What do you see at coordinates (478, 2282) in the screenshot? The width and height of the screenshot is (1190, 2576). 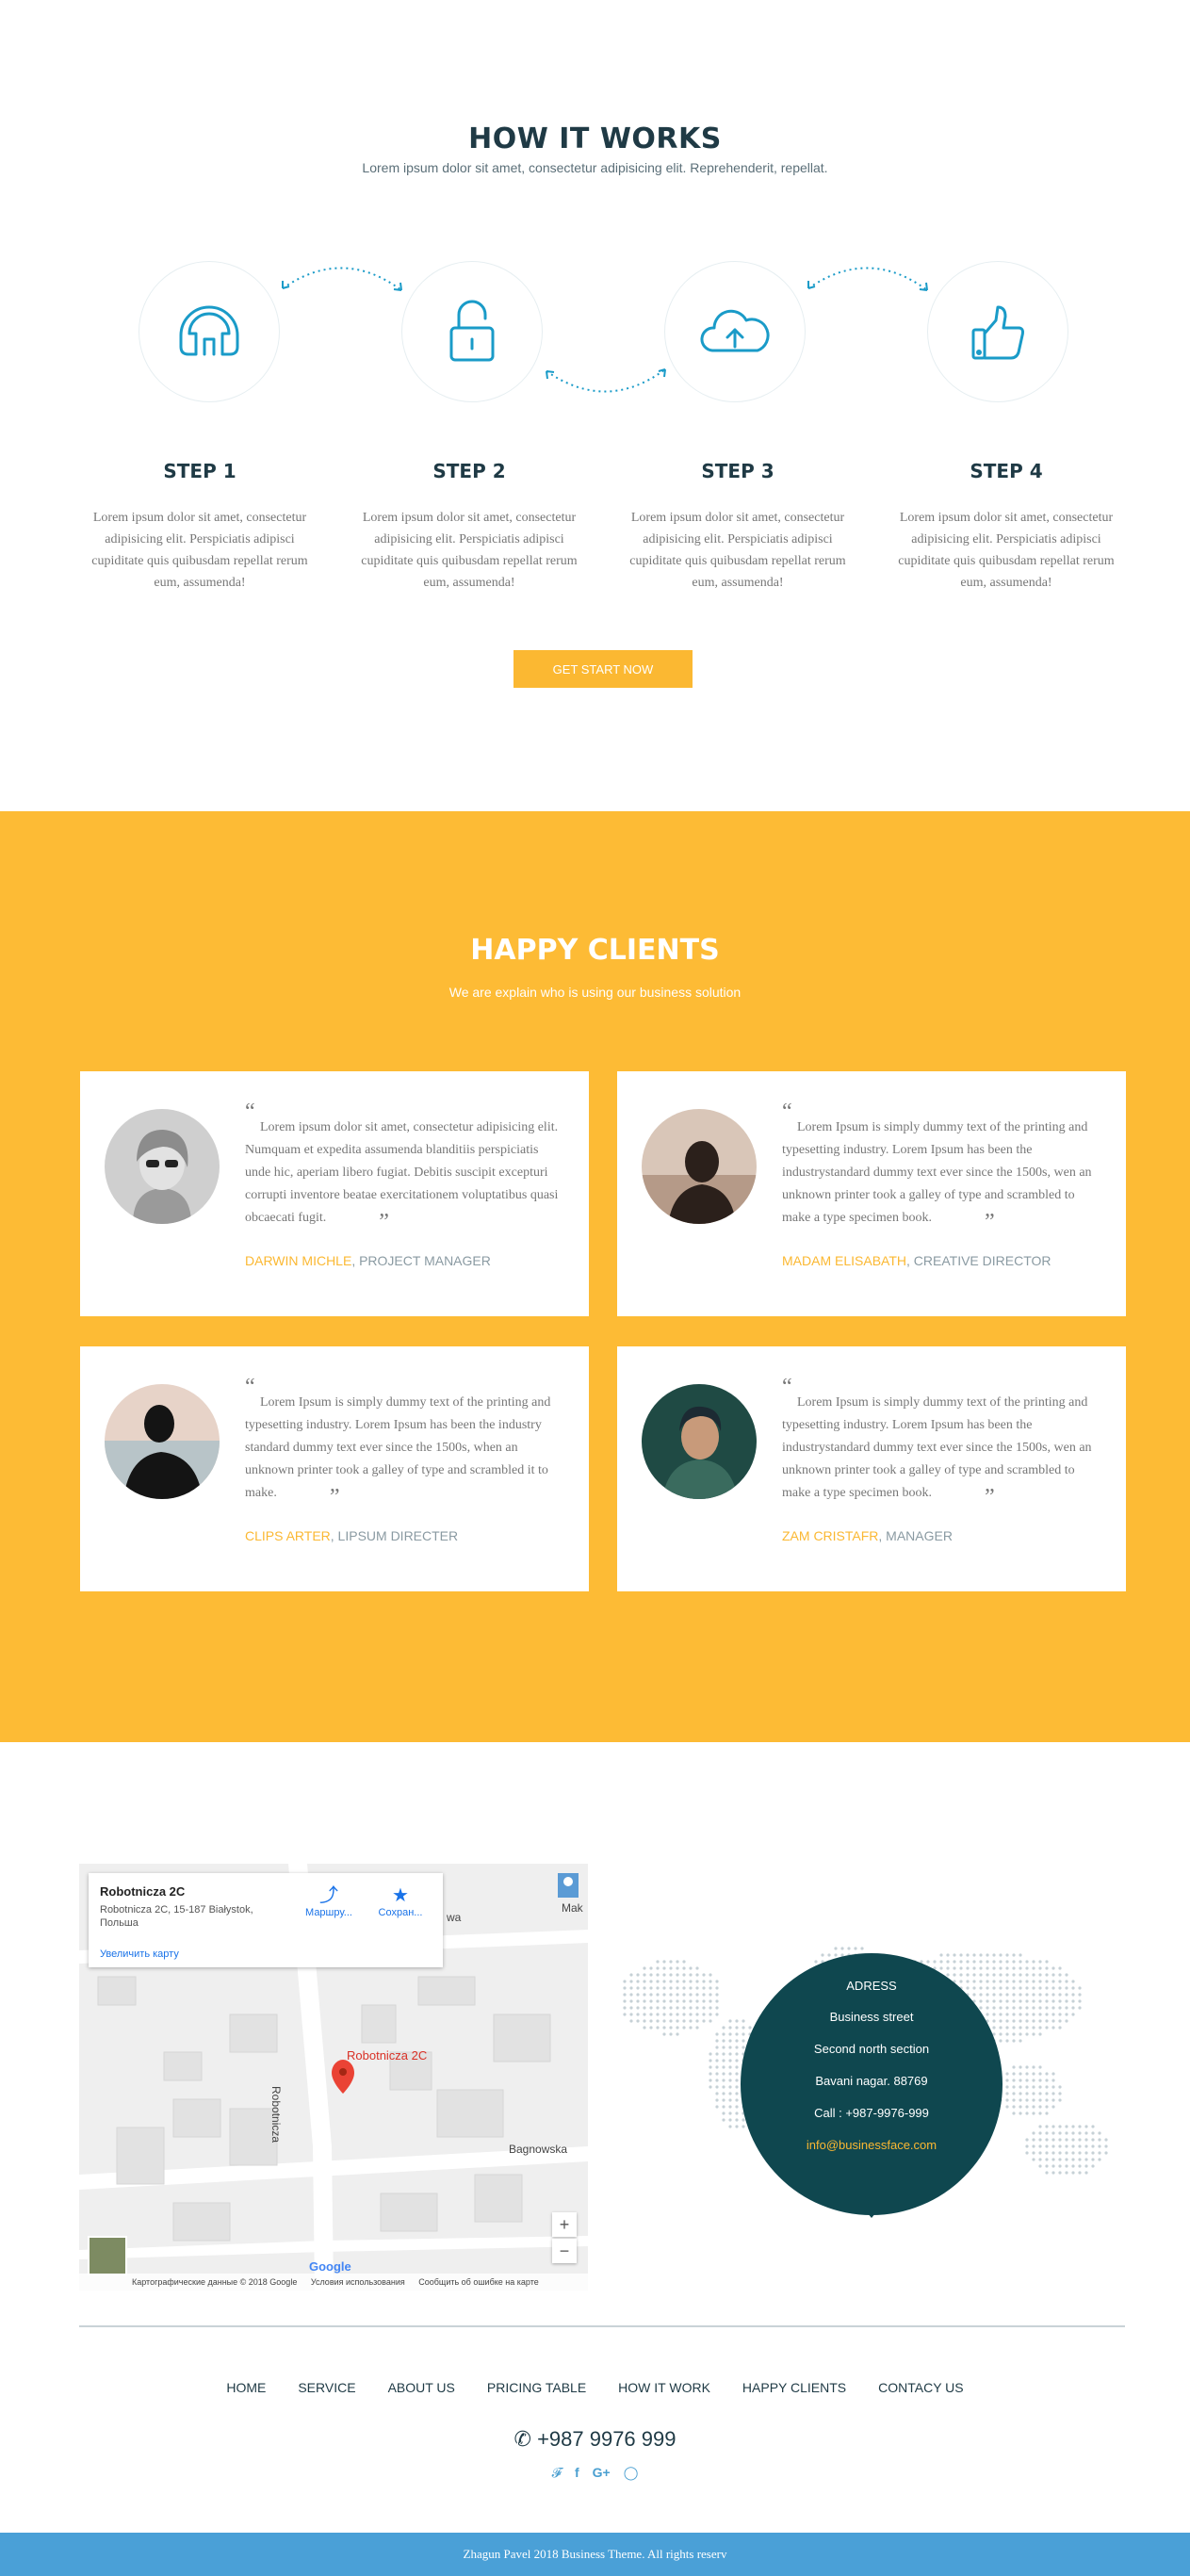 I see `map-report-link: Сообщить об ошибке на карте` at bounding box center [478, 2282].